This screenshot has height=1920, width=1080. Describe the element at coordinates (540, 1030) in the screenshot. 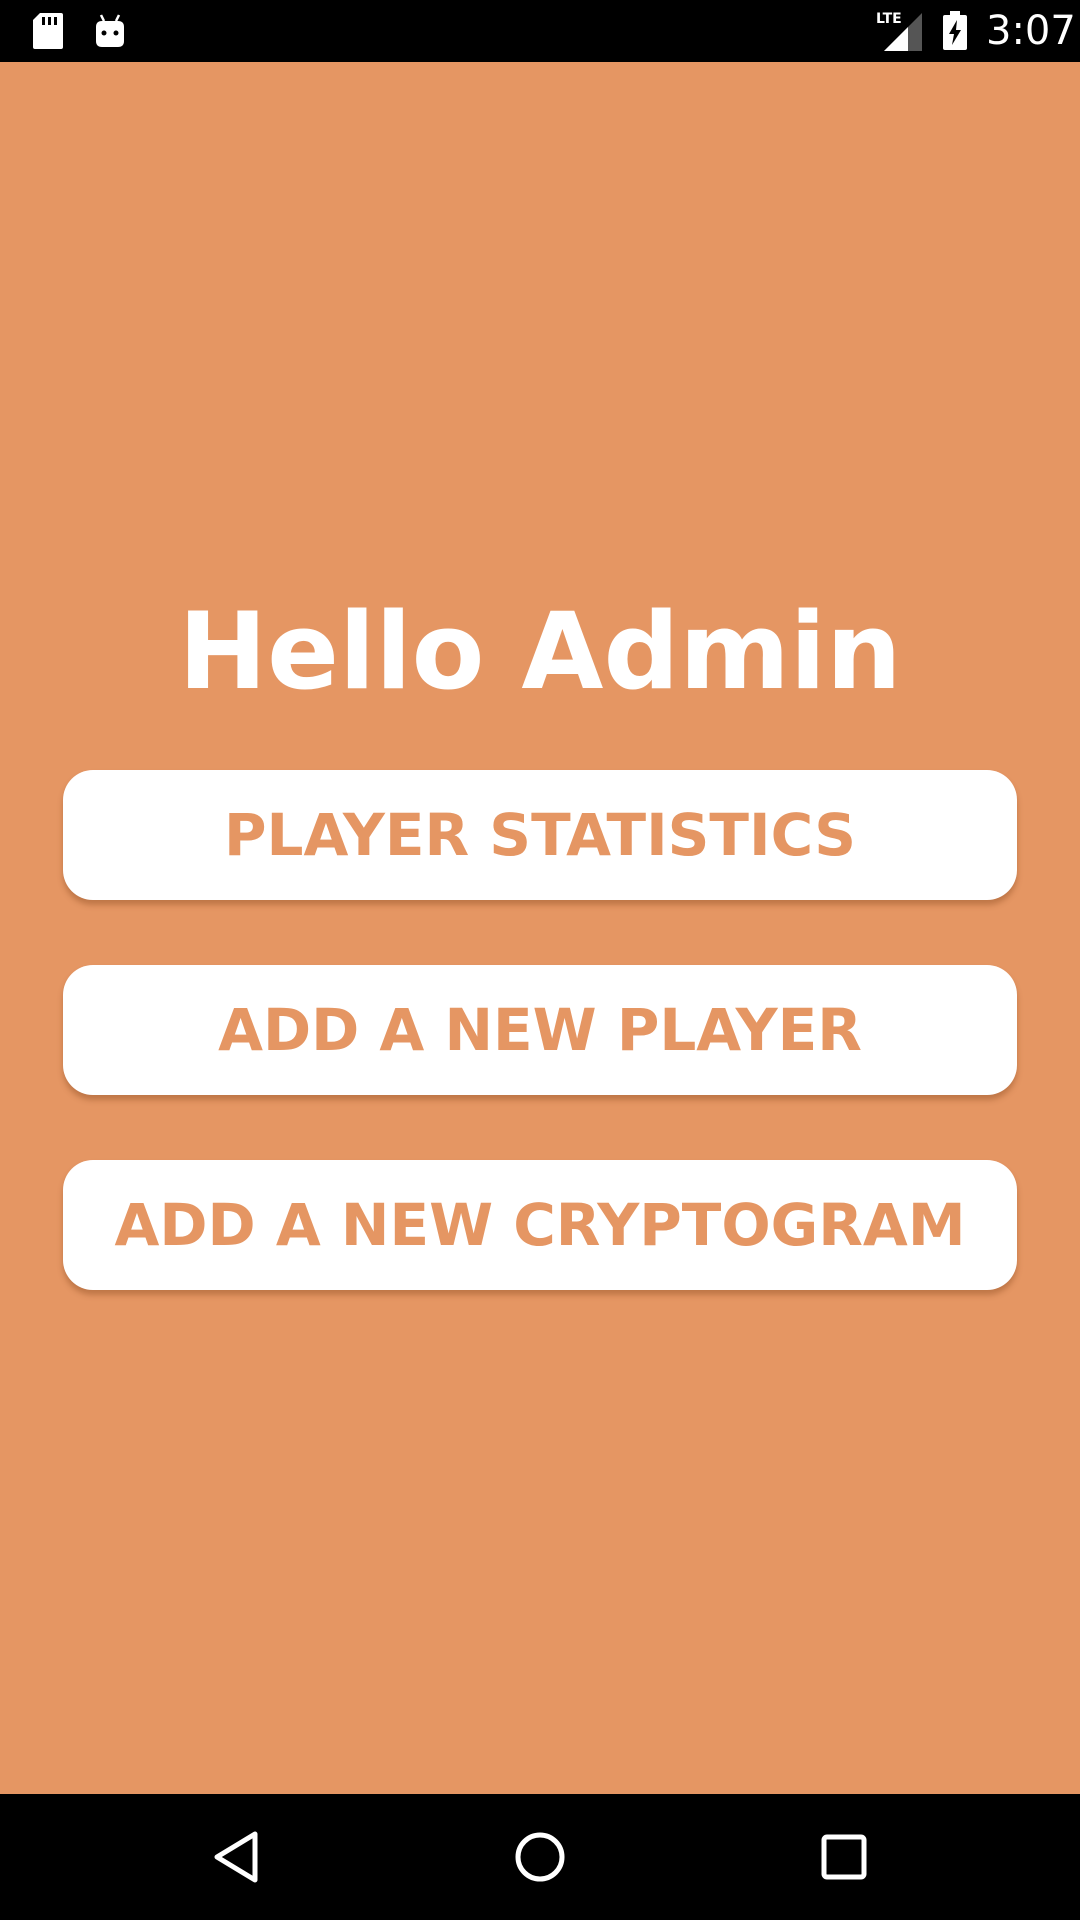

I see `add-new-player-button: ADD A NEW PLAYER` at that location.